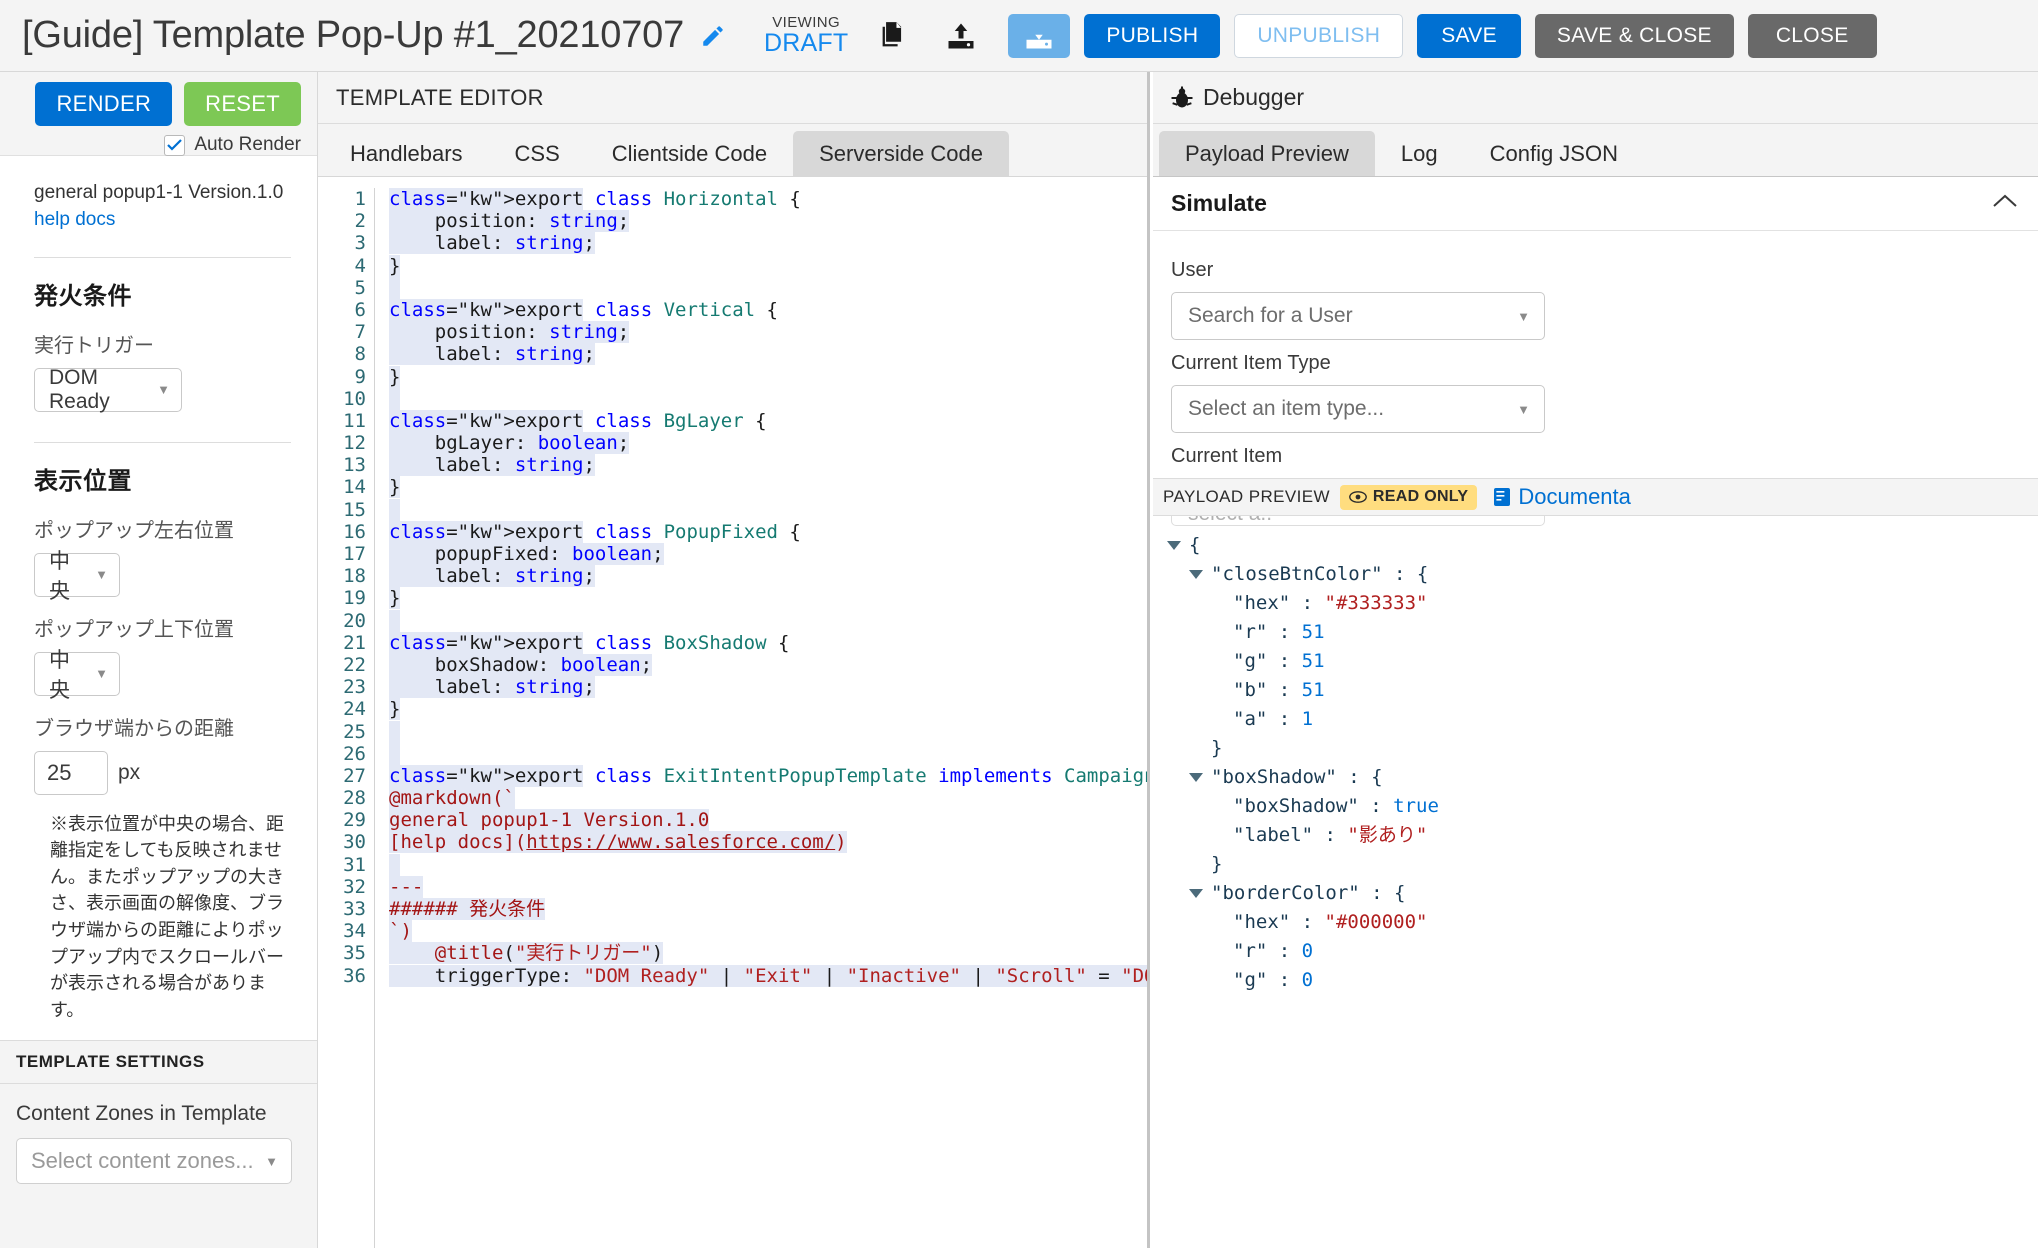 The image size is (2038, 1248). Describe the element at coordinates (1812, 35) in the screenshot. I see `close-button: CLOSE` at that location.